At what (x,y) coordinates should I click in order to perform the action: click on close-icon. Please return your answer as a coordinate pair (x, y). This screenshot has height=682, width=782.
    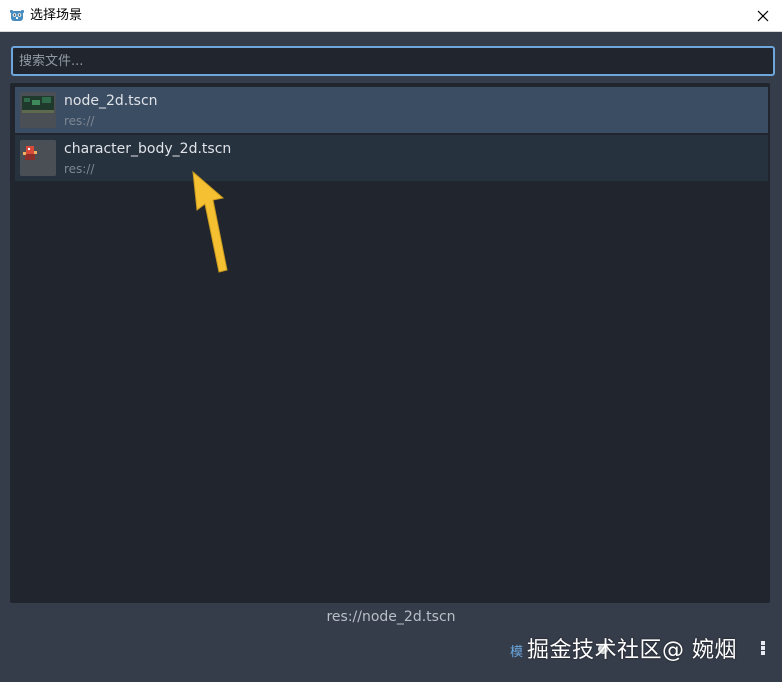
    Looking at the image, I should click on (763, 15).